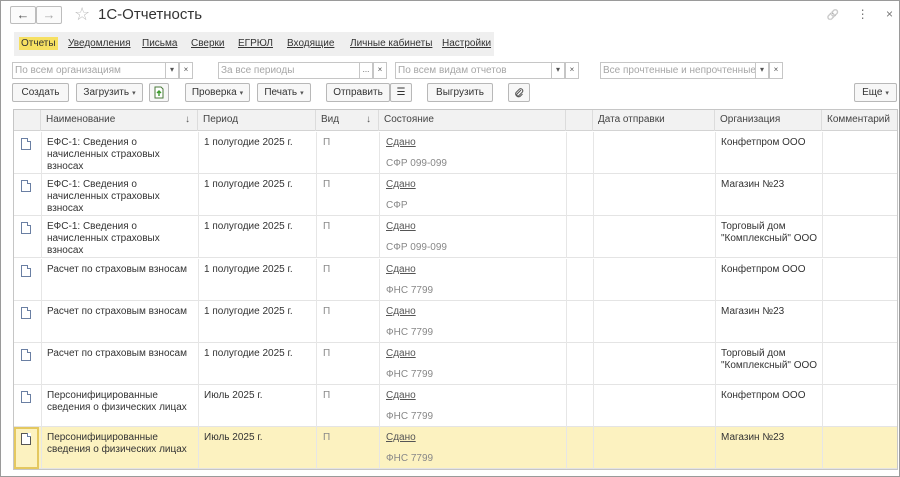  Describe the element at coordinates (487, 70) in the screenshot. I see `report-type-filter: По всем видам отчетов ▾ ×` at that location.